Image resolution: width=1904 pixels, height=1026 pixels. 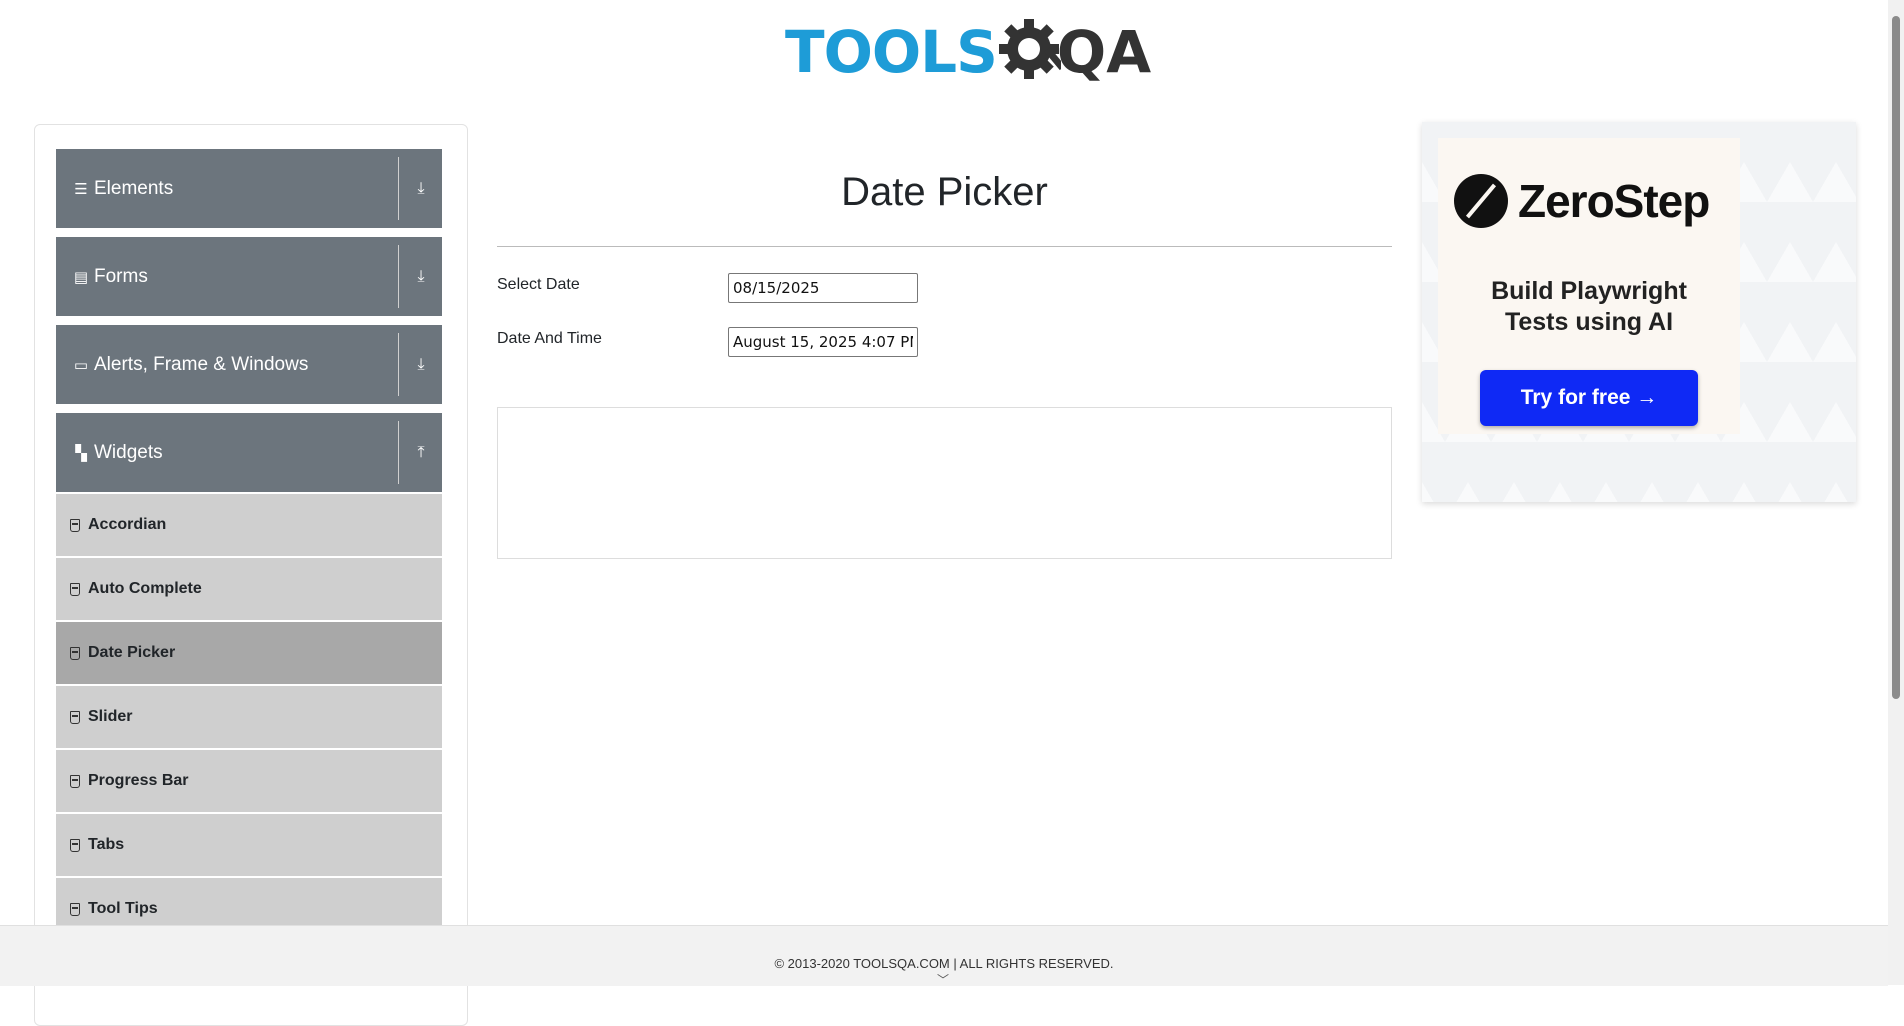 What do you see at coordinates (1589, 291) in the screenshot?
I see `ad-tagline-line1: Build Playwright` at bounding box center [1589, 291].